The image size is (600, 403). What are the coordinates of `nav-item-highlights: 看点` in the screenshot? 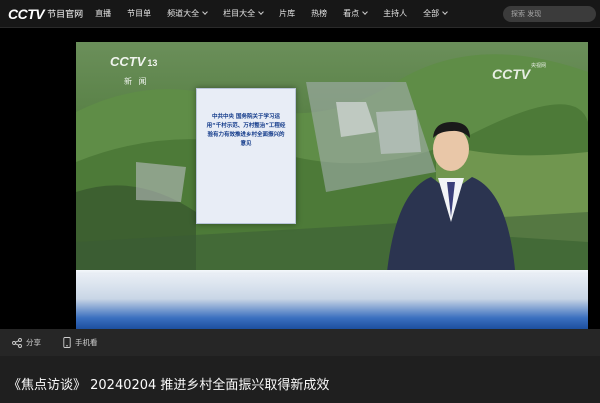 It's located at (355, 13).